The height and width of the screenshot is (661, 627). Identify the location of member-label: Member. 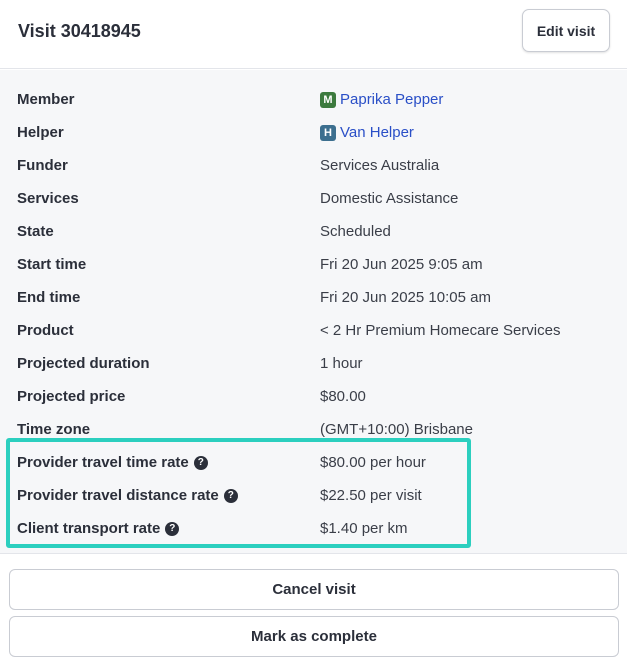
(46, 99).